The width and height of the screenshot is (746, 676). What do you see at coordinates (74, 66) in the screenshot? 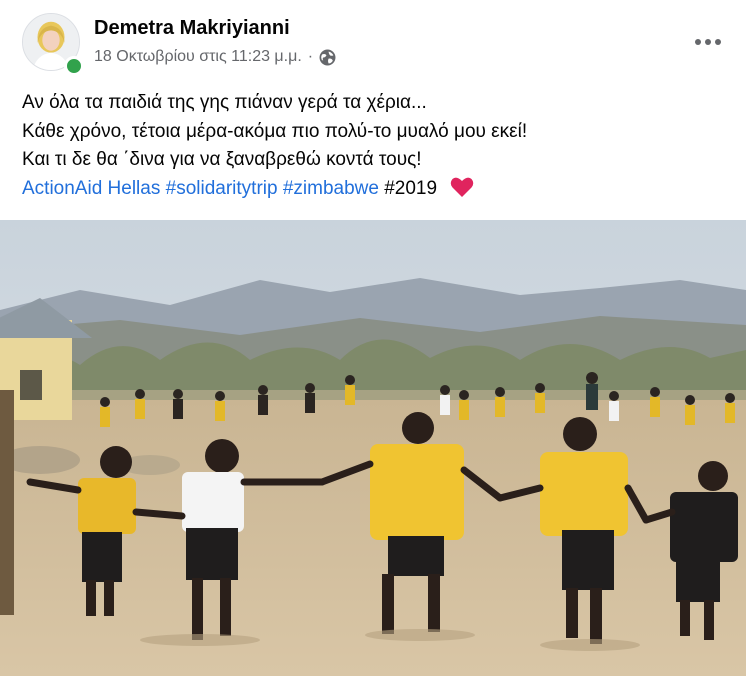
I see `online-status-dot` at bounding box center [74, 66].